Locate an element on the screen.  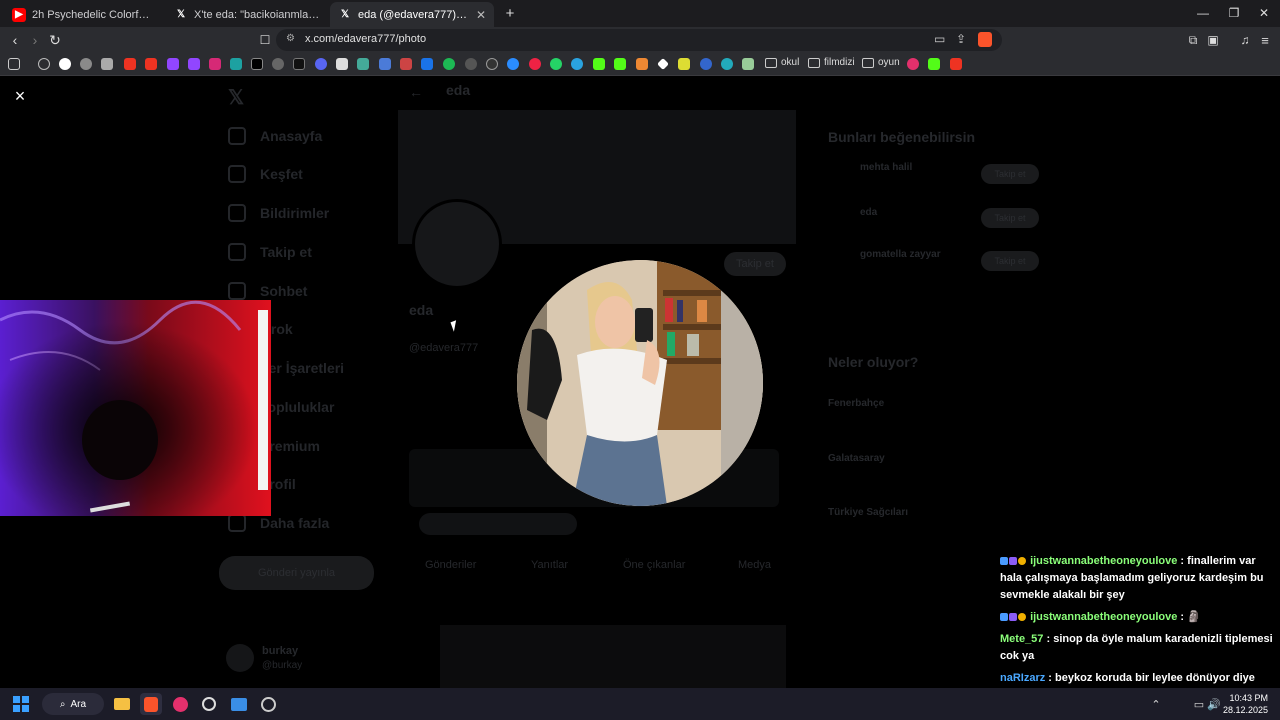
account-avatar is located at coordinates (240, 658).